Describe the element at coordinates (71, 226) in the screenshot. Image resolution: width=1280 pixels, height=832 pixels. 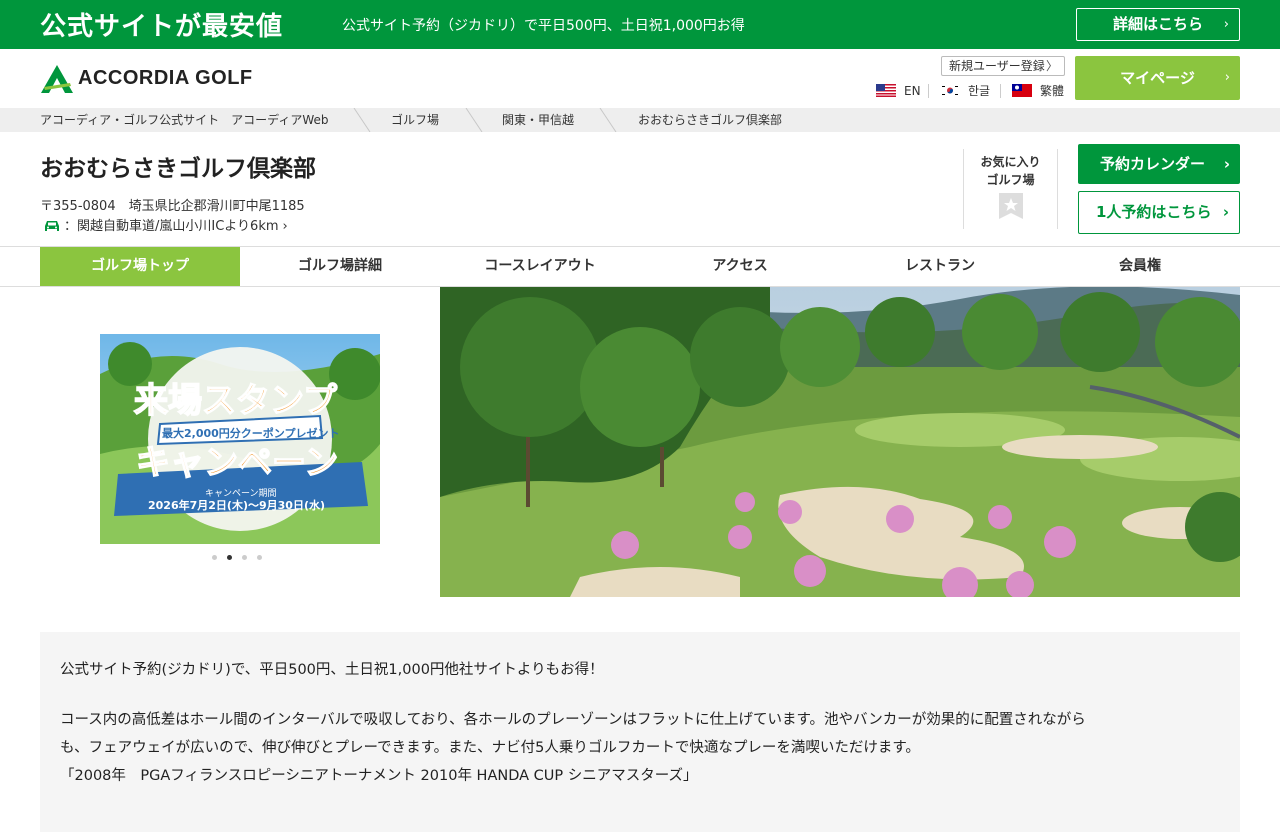
I see `access-colon: ：` at that location.